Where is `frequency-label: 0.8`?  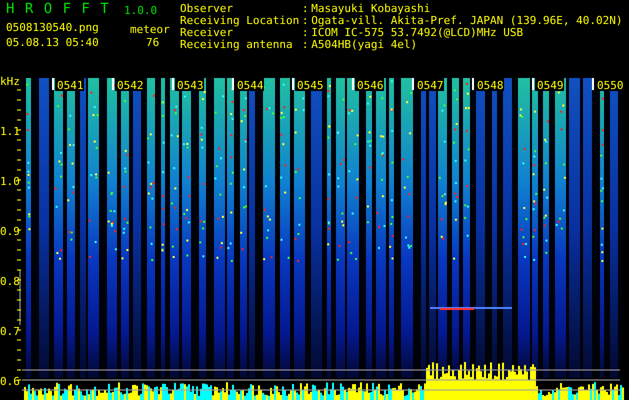 frequency-label: 0.8 is located at coordinates (10, 281).